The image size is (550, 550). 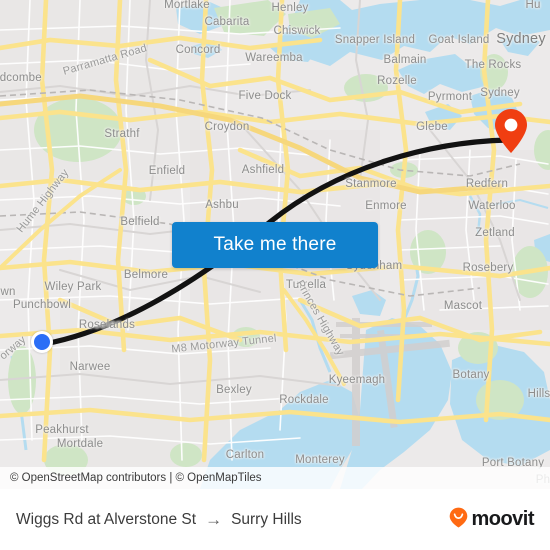 I want to click on trip-destination-label: Surry Hills, so click(x=266, y=519).